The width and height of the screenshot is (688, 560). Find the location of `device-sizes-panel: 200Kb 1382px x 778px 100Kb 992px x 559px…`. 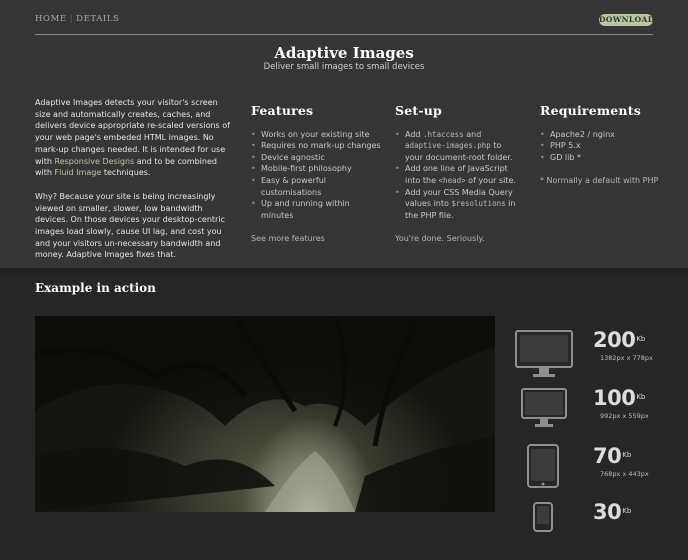

device-sizes-panel: 200Kb 1382px x 778px 100Kb 992px x 559px… is located at coordinates (585, 424).